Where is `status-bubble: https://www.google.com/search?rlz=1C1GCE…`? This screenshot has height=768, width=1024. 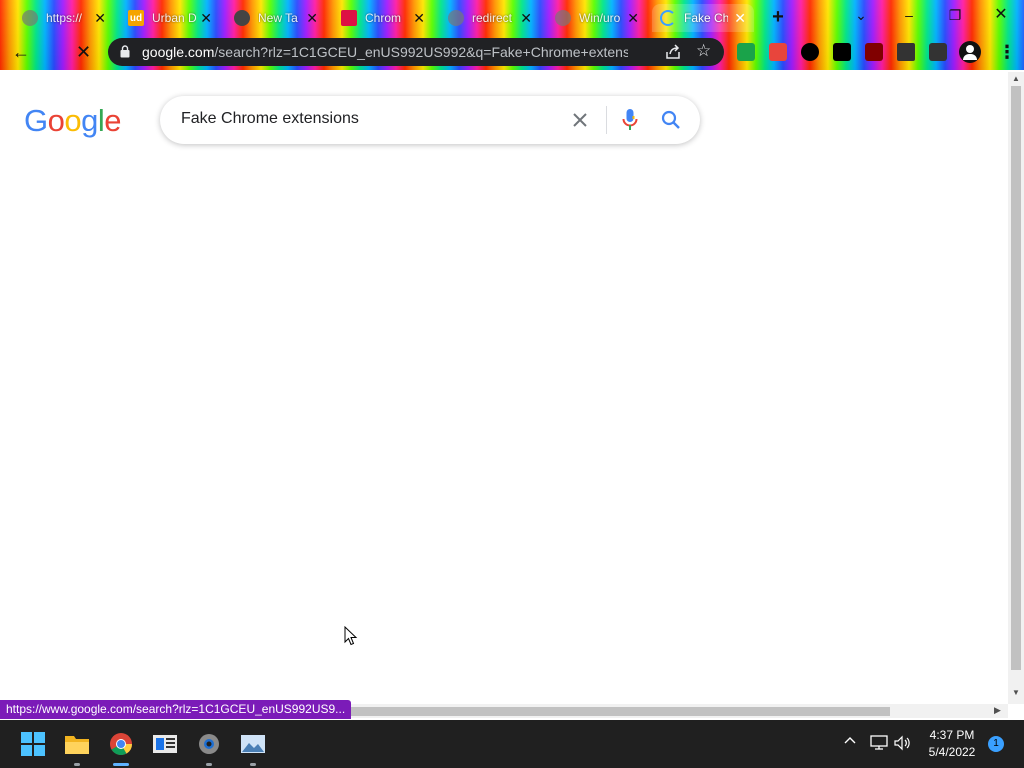 status-bubble: https://www.google.com/search?rlz=1C1GCE… is located at coordinates (176, 709).